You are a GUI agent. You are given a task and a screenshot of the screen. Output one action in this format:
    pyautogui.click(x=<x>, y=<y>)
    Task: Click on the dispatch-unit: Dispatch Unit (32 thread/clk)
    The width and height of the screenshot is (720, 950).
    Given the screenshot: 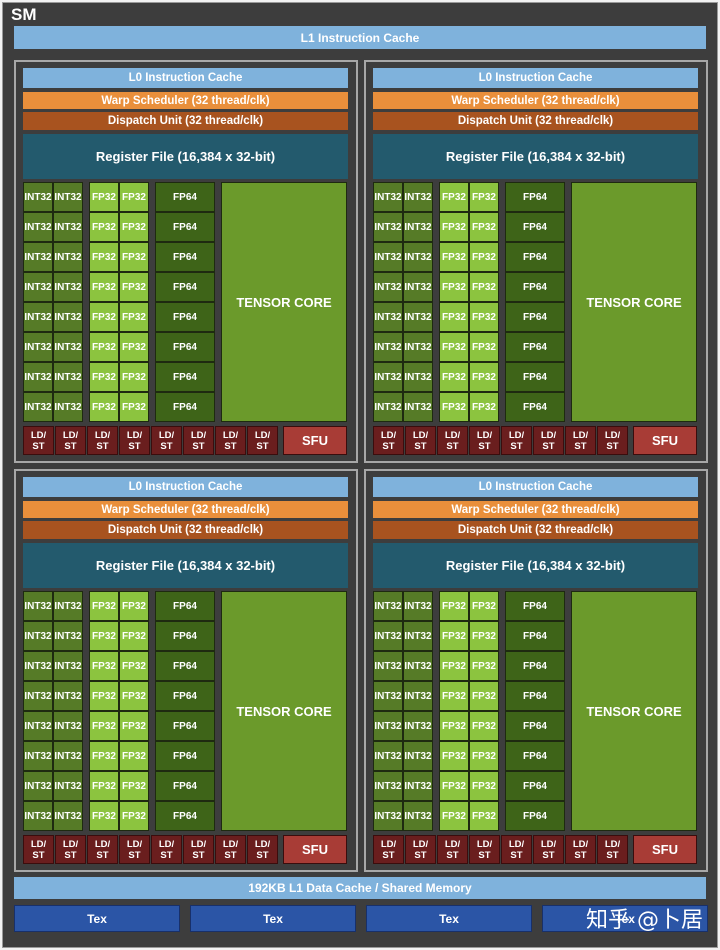 What is the action you would take?
    pyautogui.click(x=535, y=530)
    